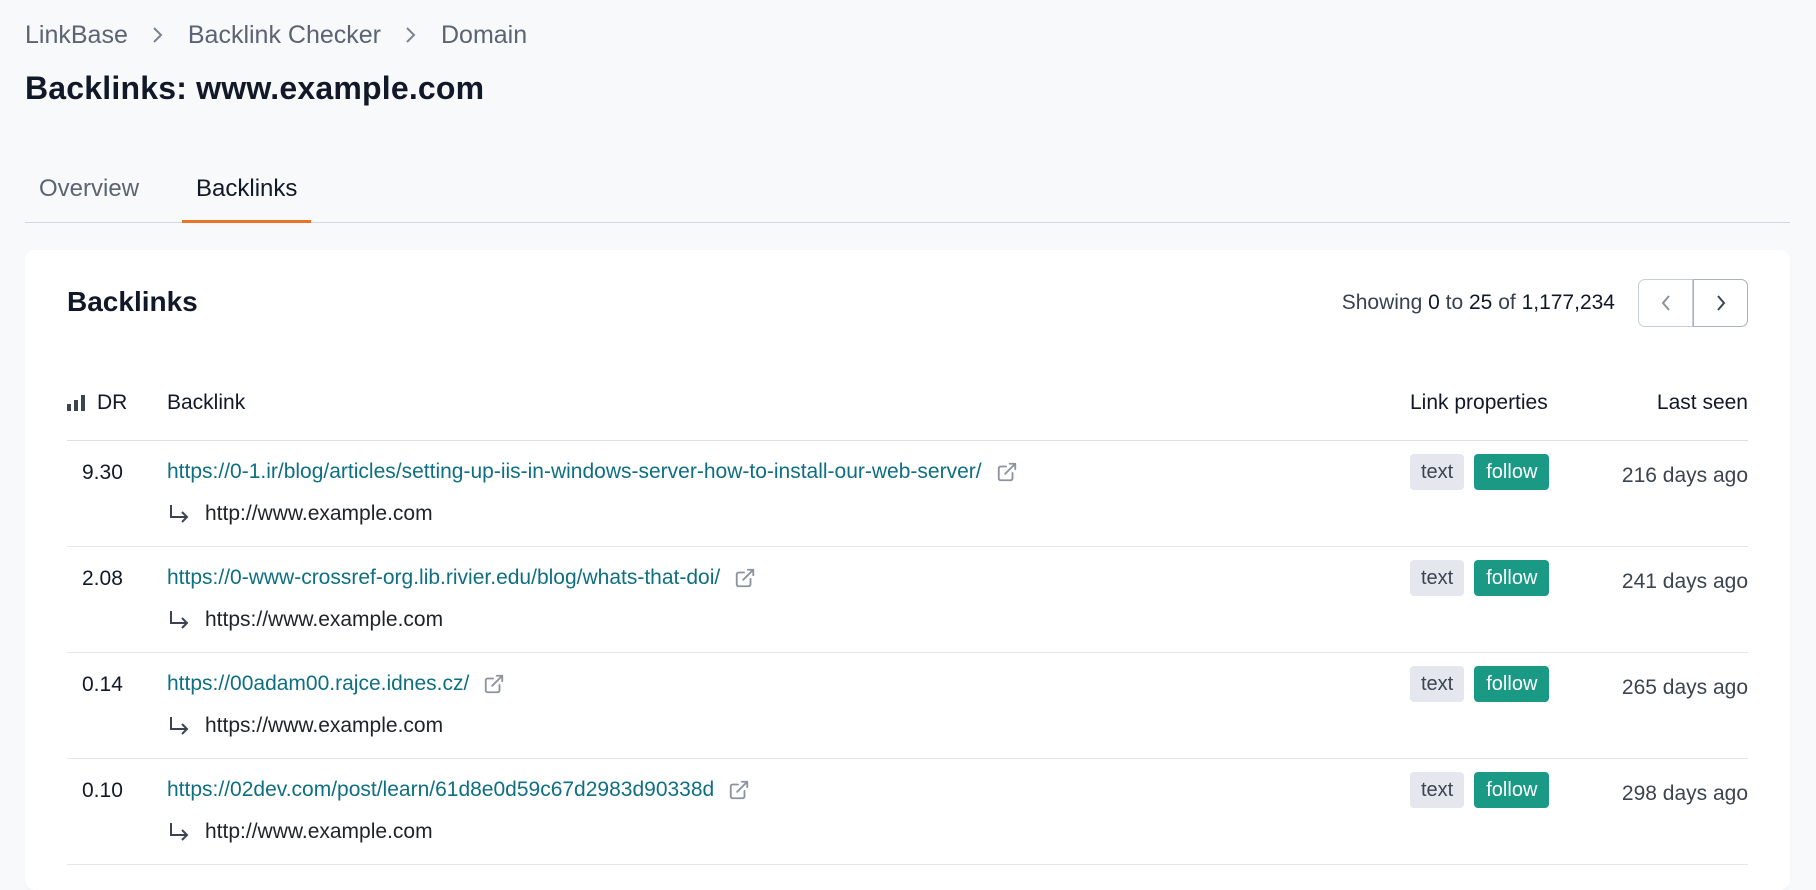 This screenshot has height=890, width=1816. What do you see at coordinates (76, 35) in the screenshot?
I see `breadcrumb-linkbase: LinkBase` at bounding box center [76, 35].